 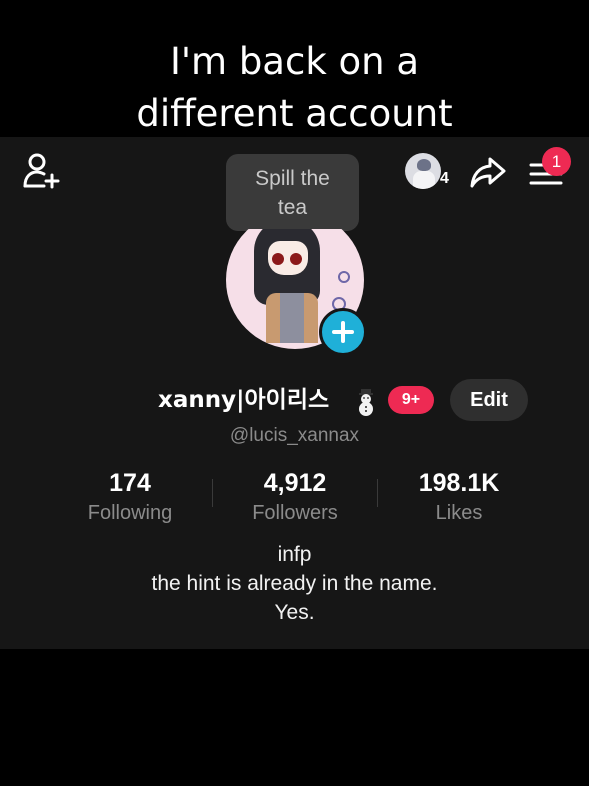 I want to click on likes-count: 198.1K, so click(x=459, y=483).